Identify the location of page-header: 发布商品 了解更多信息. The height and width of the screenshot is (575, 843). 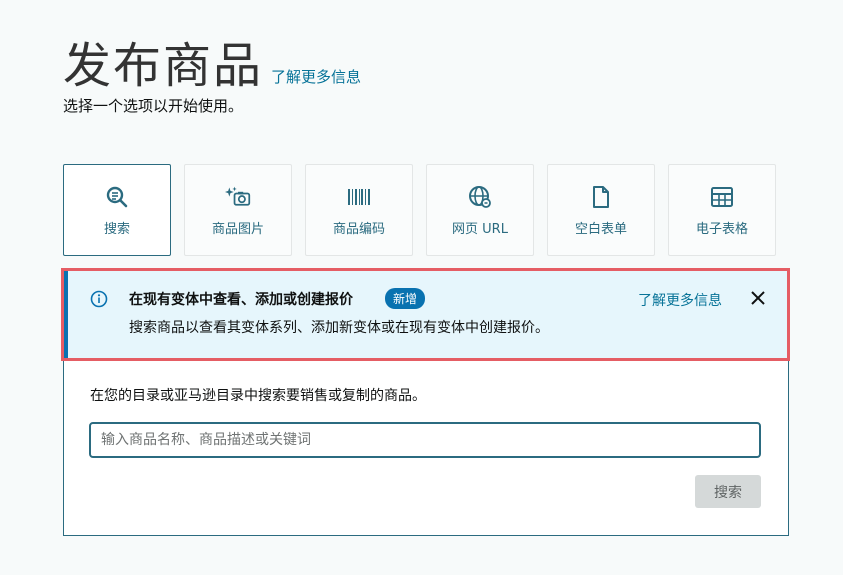
(212, 61).